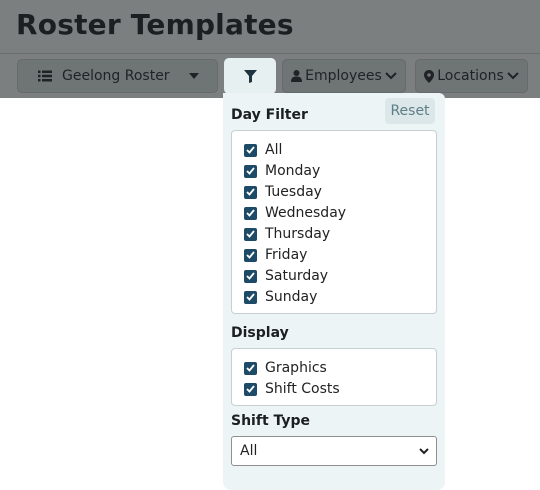  What do you see at coordinates (260, 333) in the screenshot?
I see `display-title: Display` at bounding box center [260, 333].